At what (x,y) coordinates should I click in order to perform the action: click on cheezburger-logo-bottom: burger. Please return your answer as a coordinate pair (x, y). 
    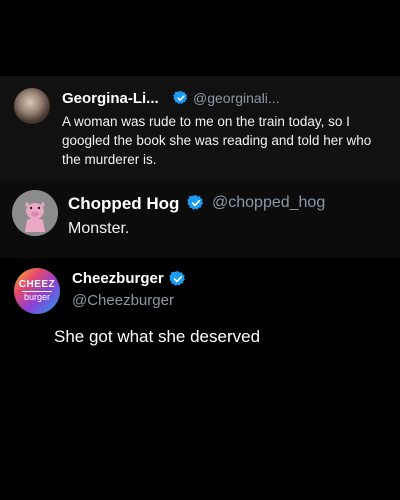
    Looking at the image, I should click on (36, 297).